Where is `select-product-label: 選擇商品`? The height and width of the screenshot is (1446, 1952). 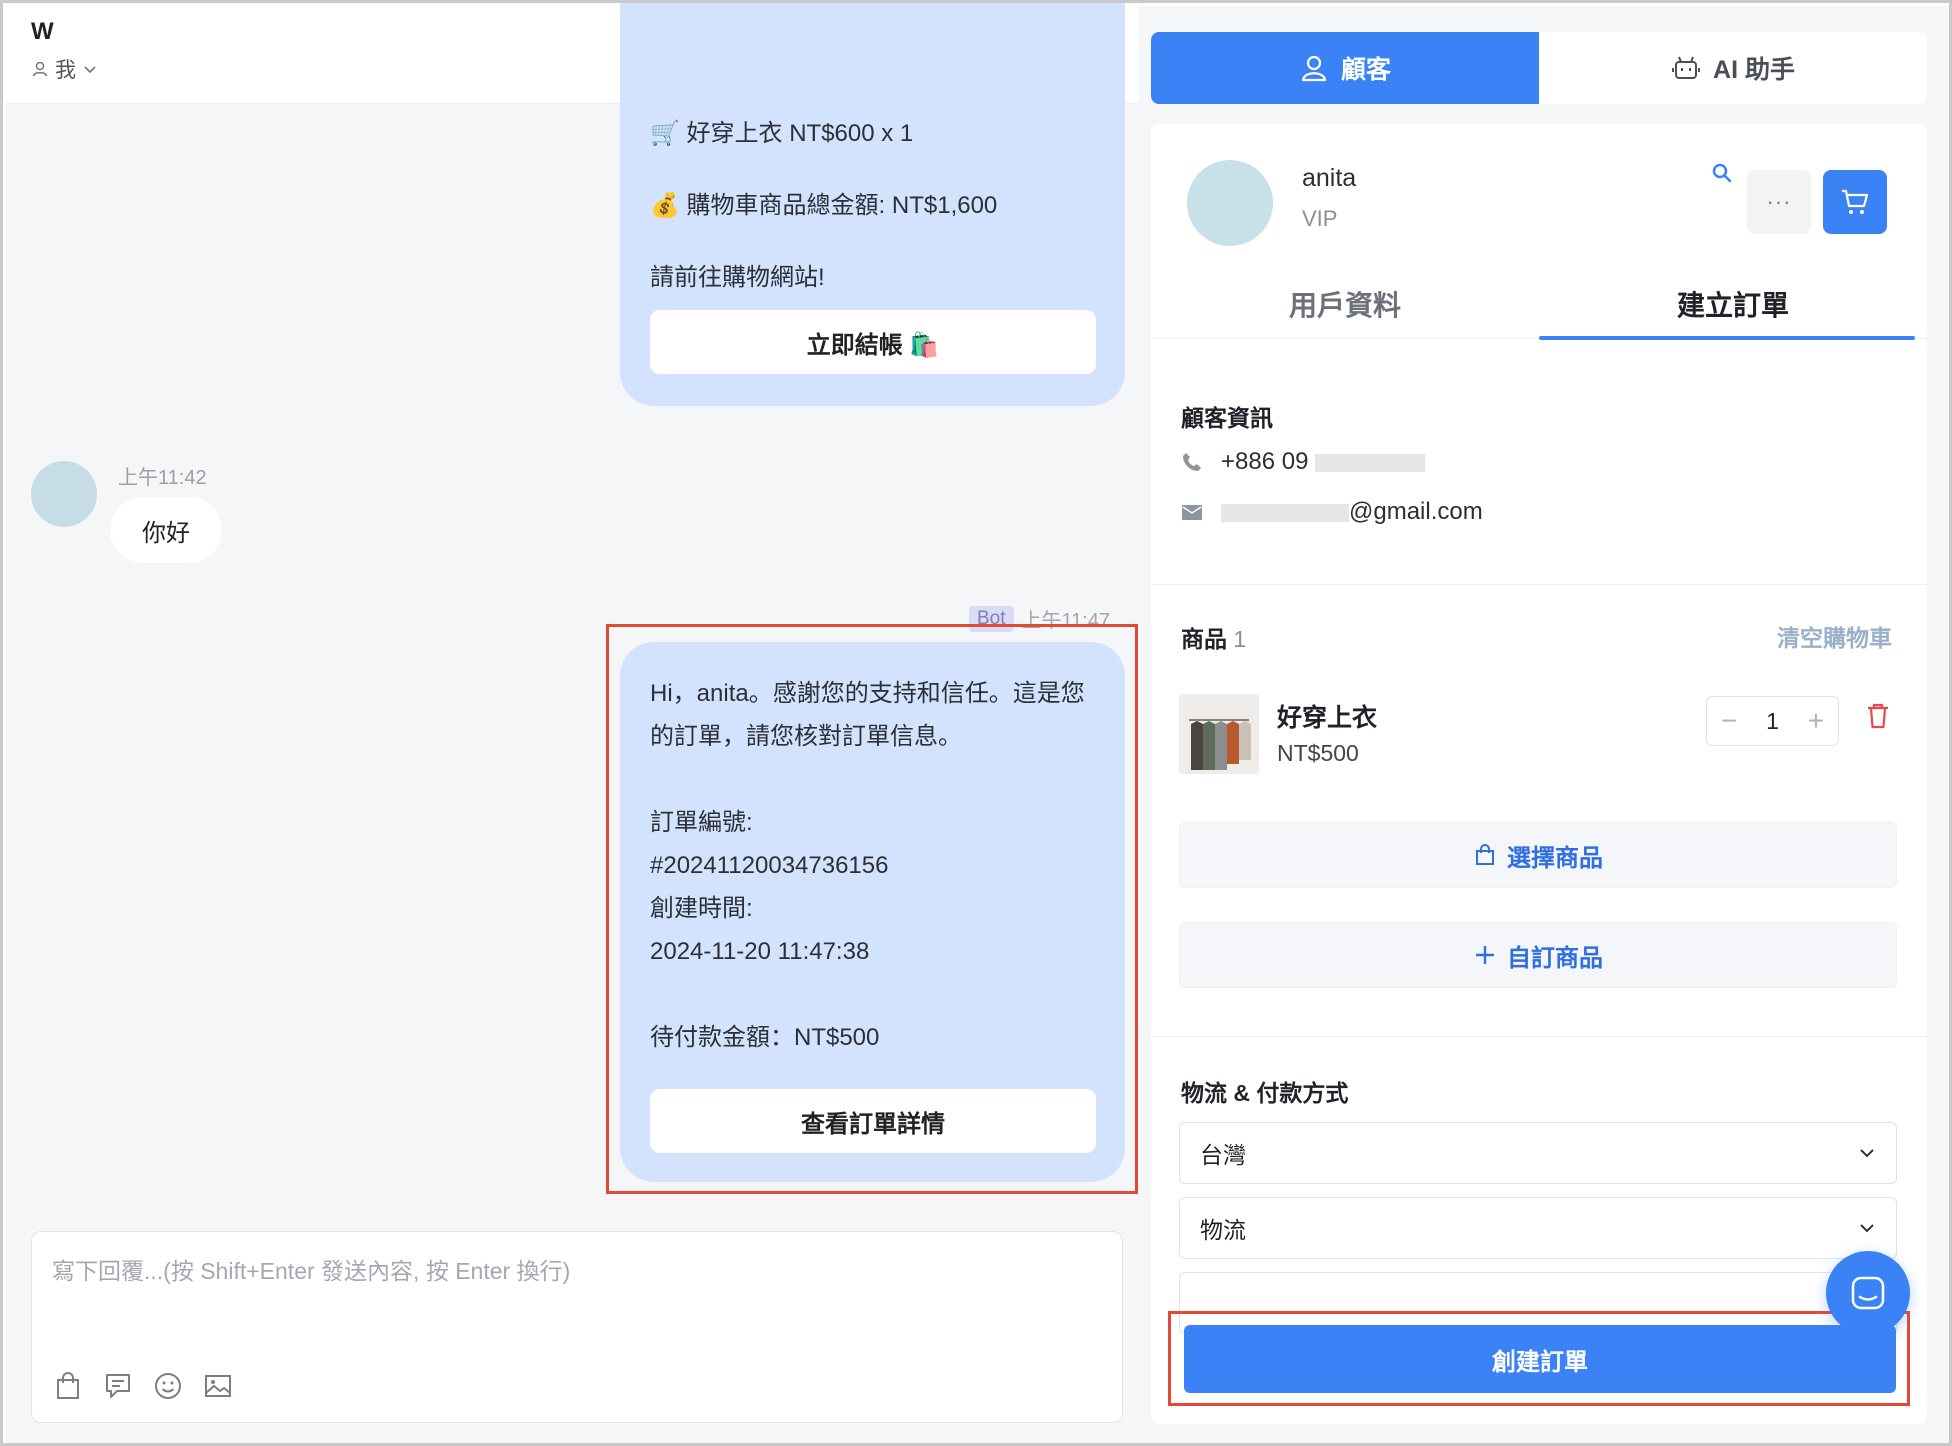
select-product-label: 選擇商品 is located at coordinates (1555, 858).